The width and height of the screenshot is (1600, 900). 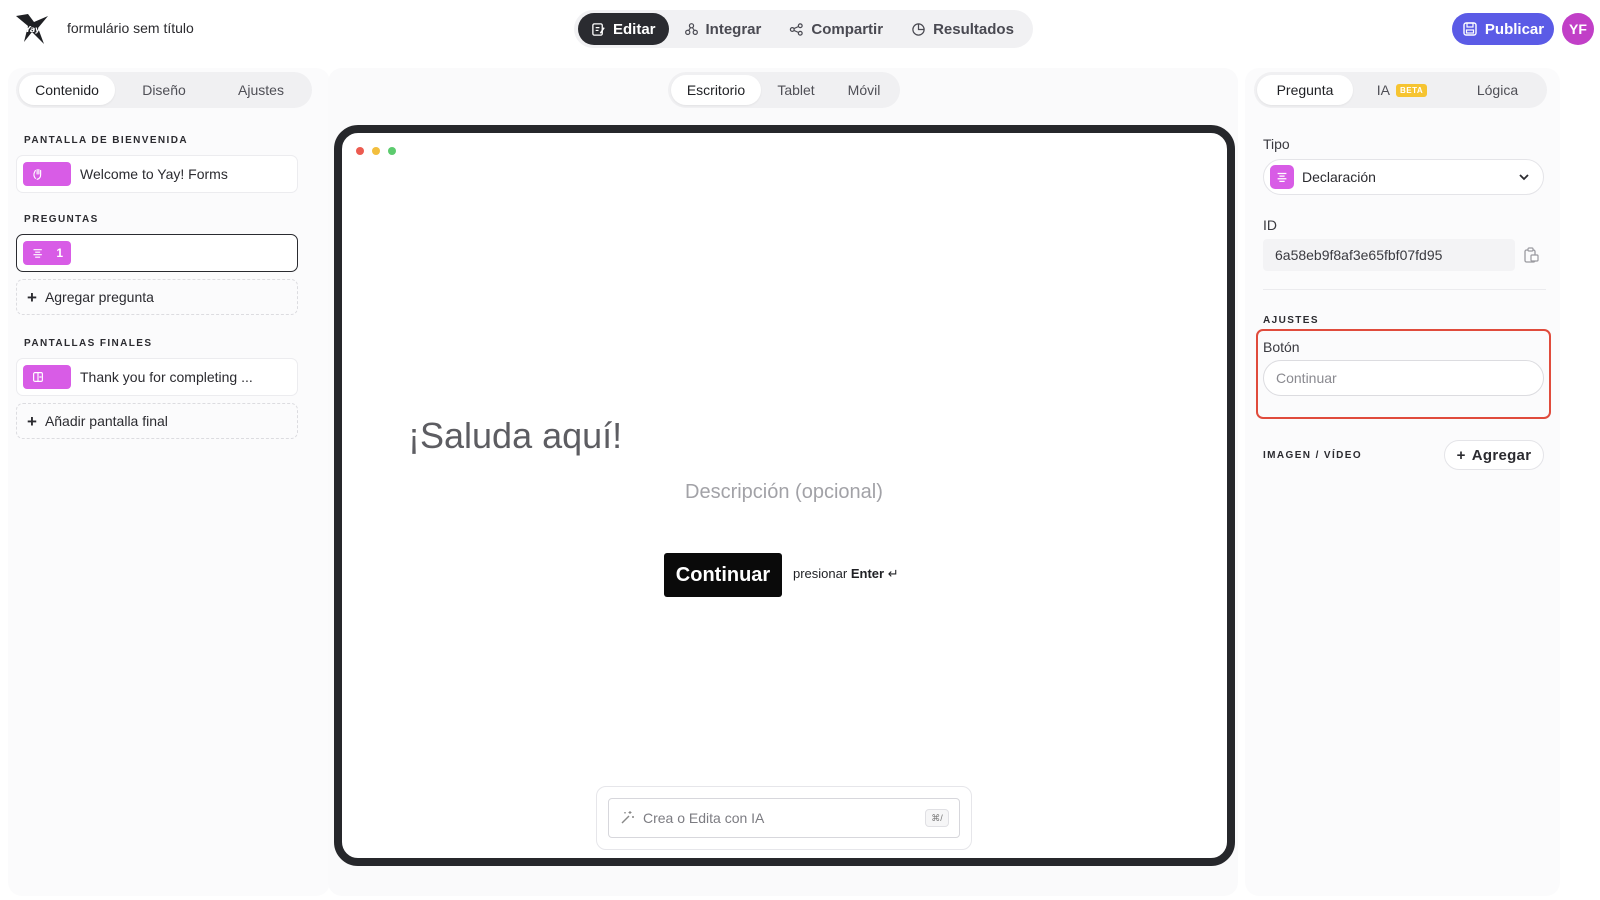 What do you see at coordinates (47, 174) in the screenshot?
I see `welcome-pill` at bounding box center [47, 174].